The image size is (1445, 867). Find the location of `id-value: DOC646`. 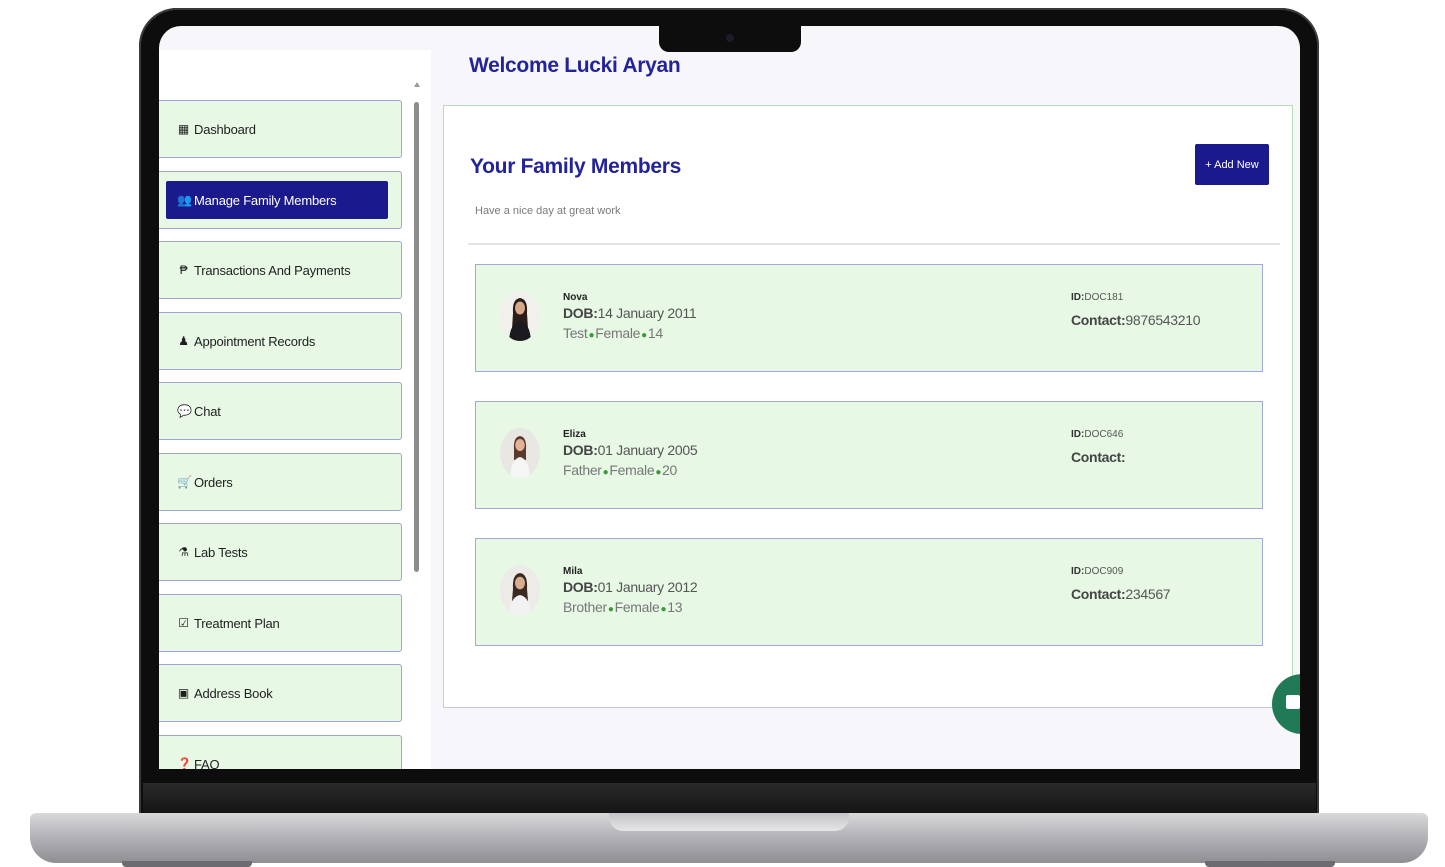

id-value: DOC646 is located at coordinates (1104, 434).